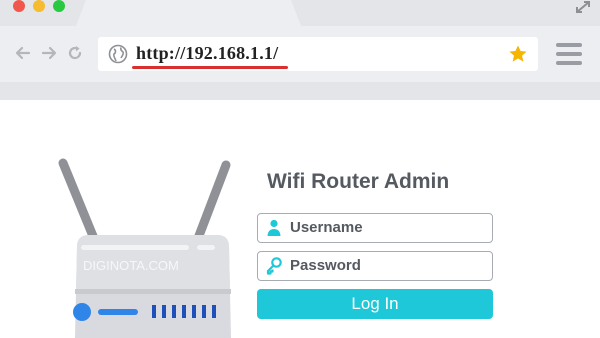  I want to click on username-input, so click(388, 227).